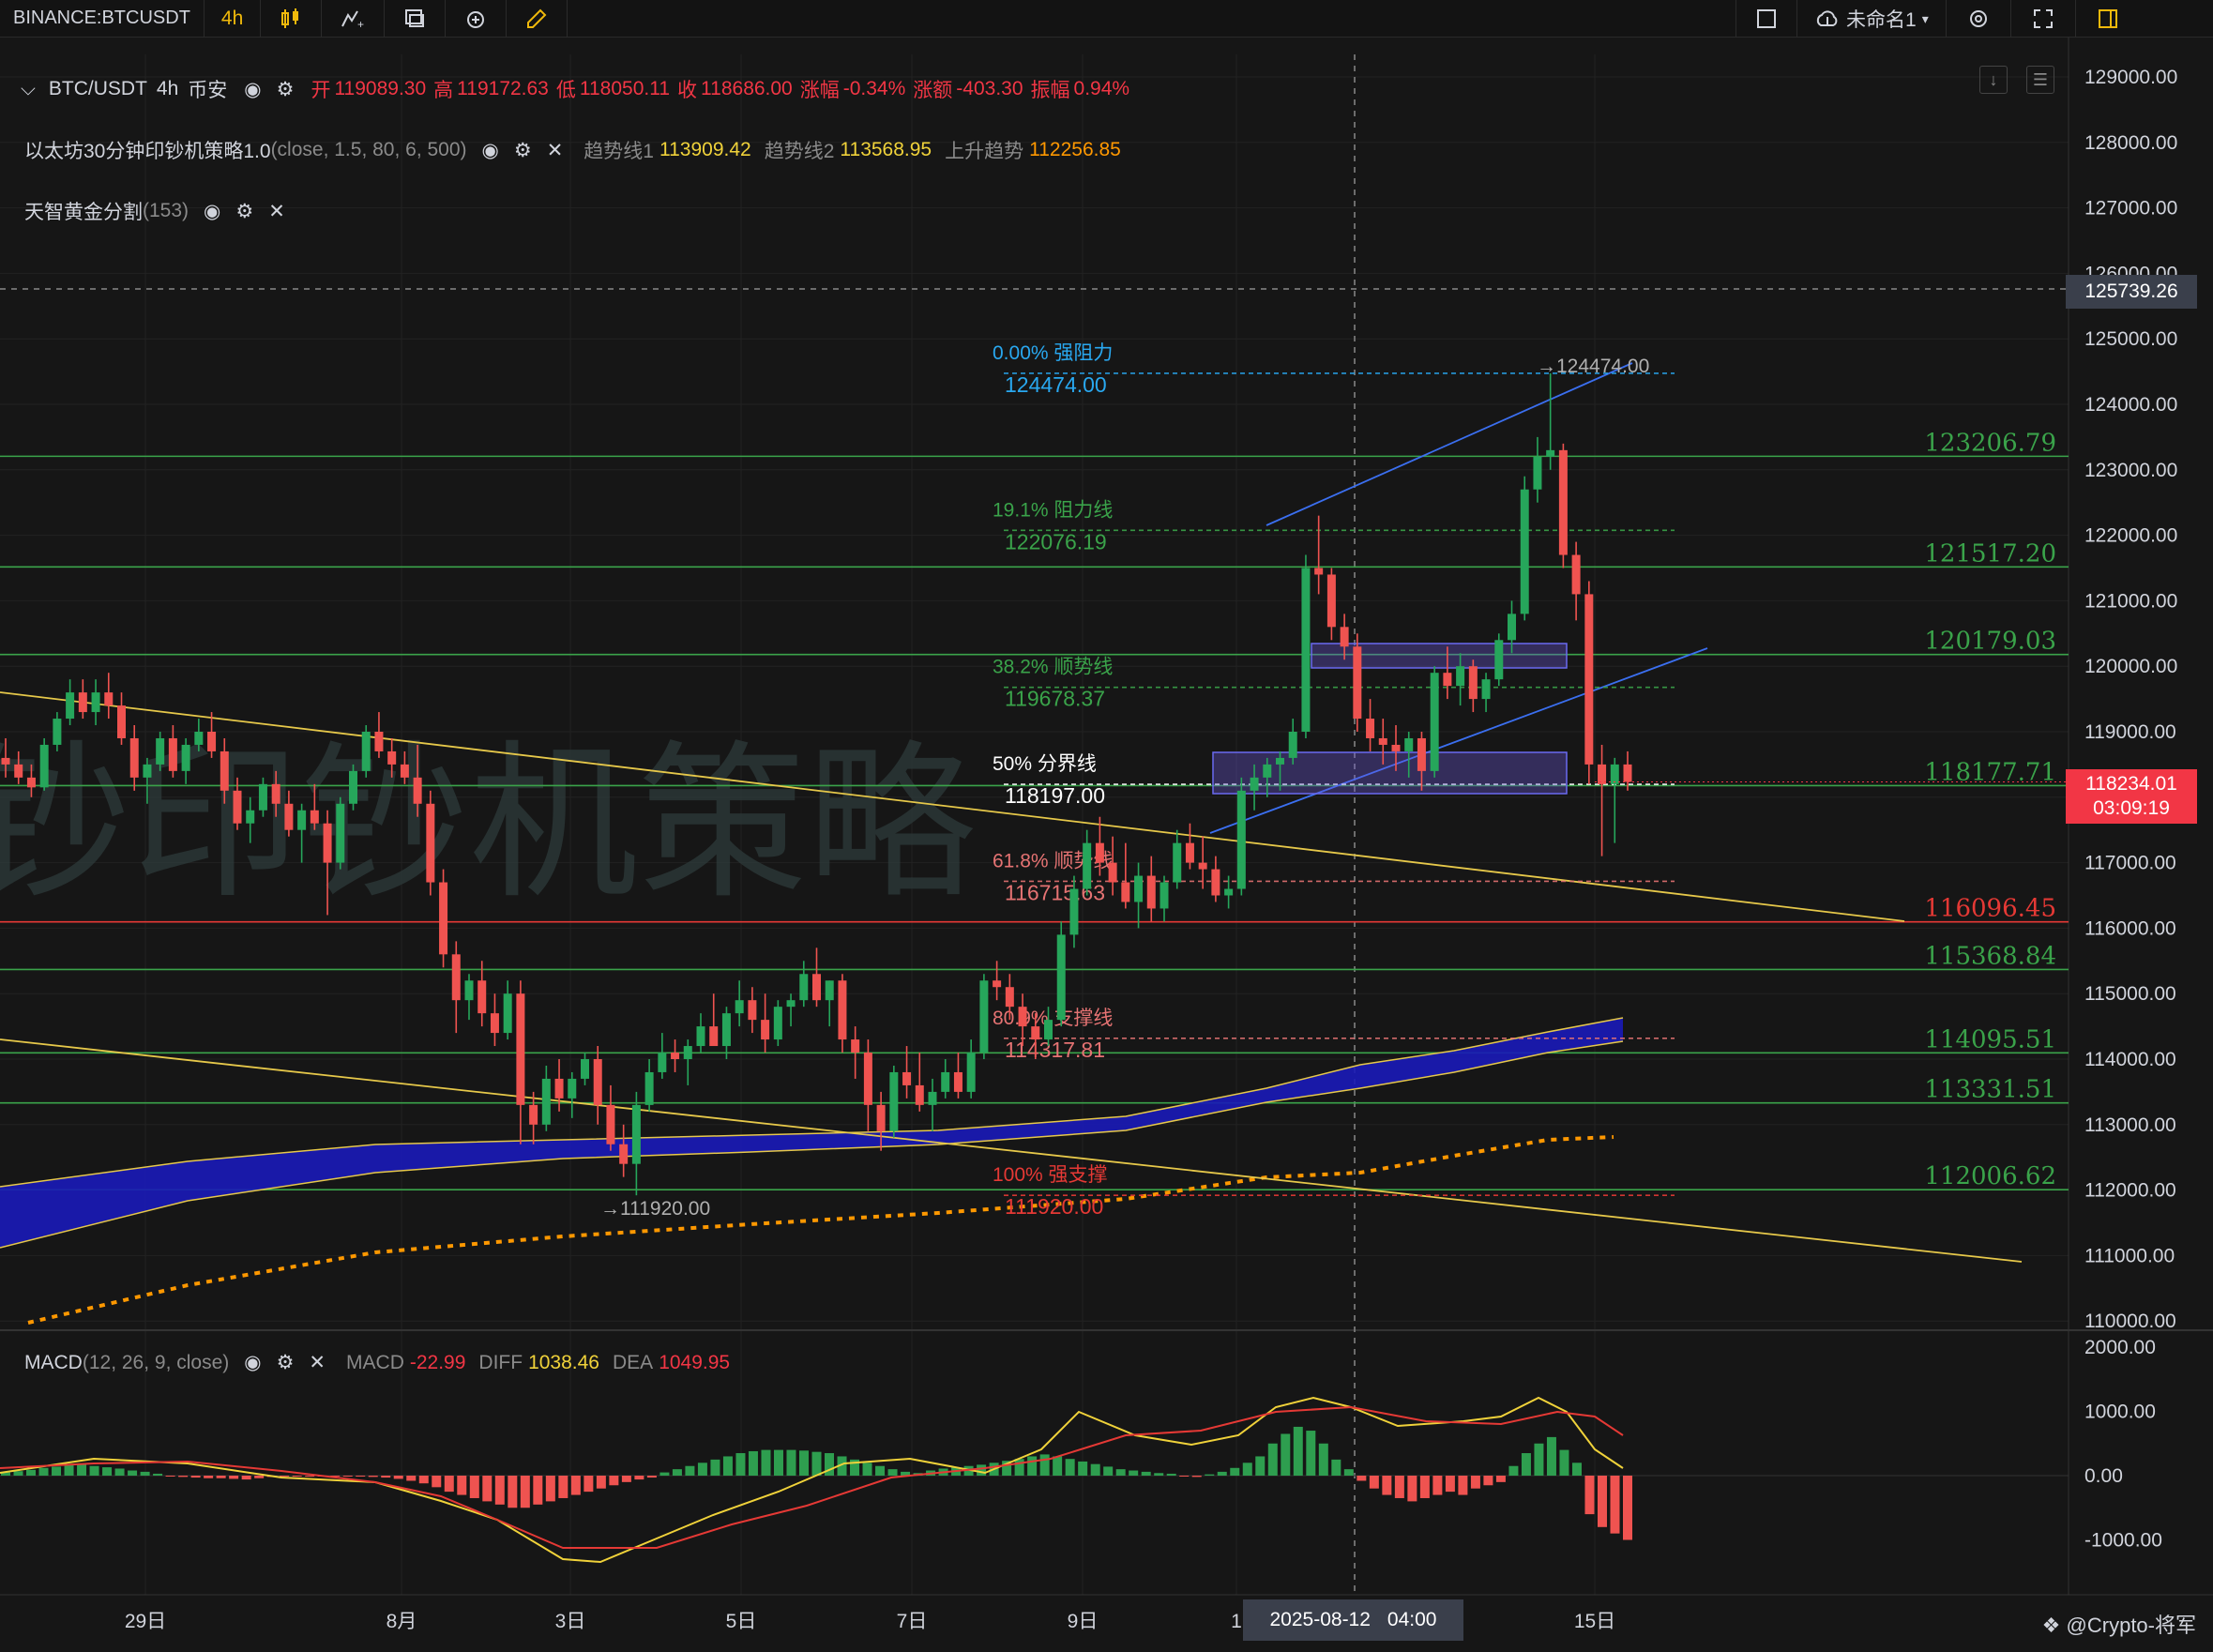 The height and width of the screenshot is (1652, 2213). I want to click on pane-menu-button: ☰, so click(2040, 80).